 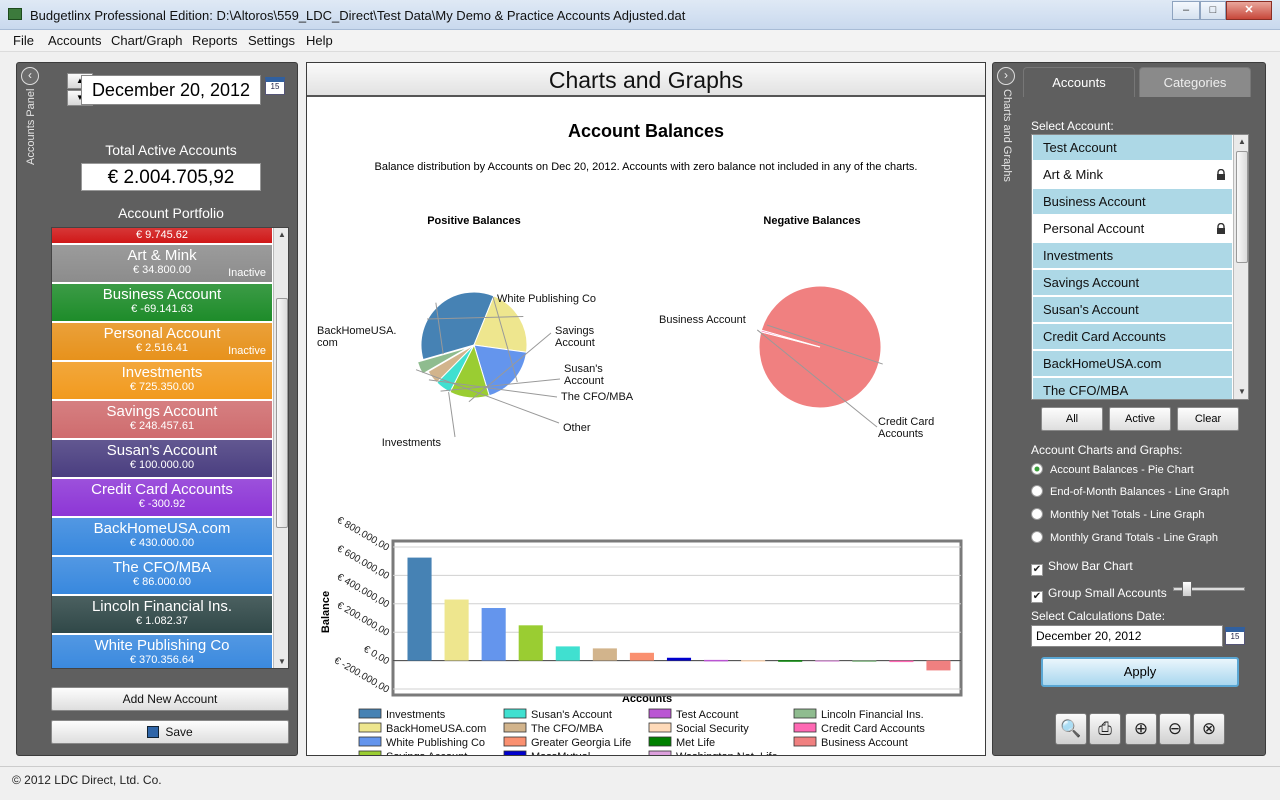 What do you see at coordinates (1132, 388) in the screenshot?
I see `account-list-item: The CFO/MBA` at bounding box center [1132, 388].